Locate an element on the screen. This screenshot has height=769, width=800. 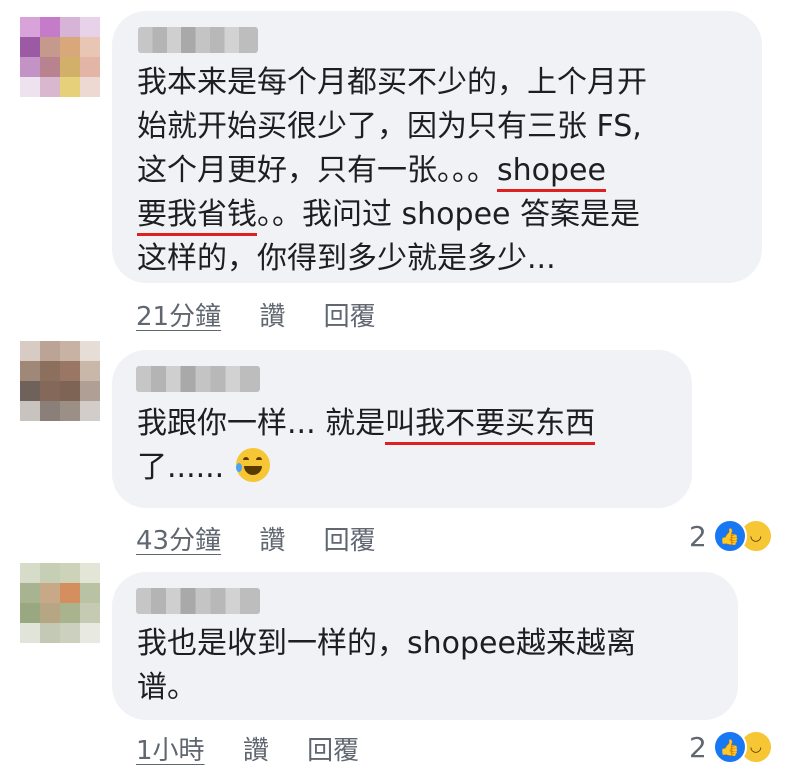
laughing-emoji-icon is located at coordinates (253, 465).